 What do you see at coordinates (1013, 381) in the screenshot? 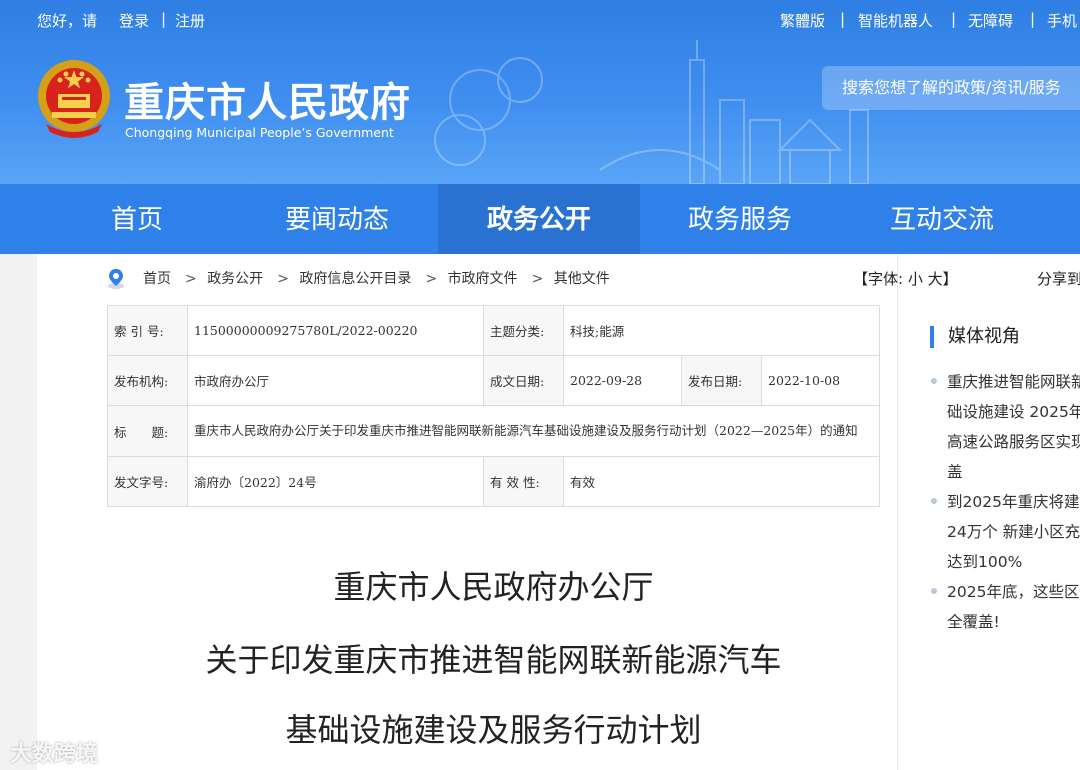
I see `media-item-1-line: 重庆推进智能网联新` at bounding box center [1013, 381].